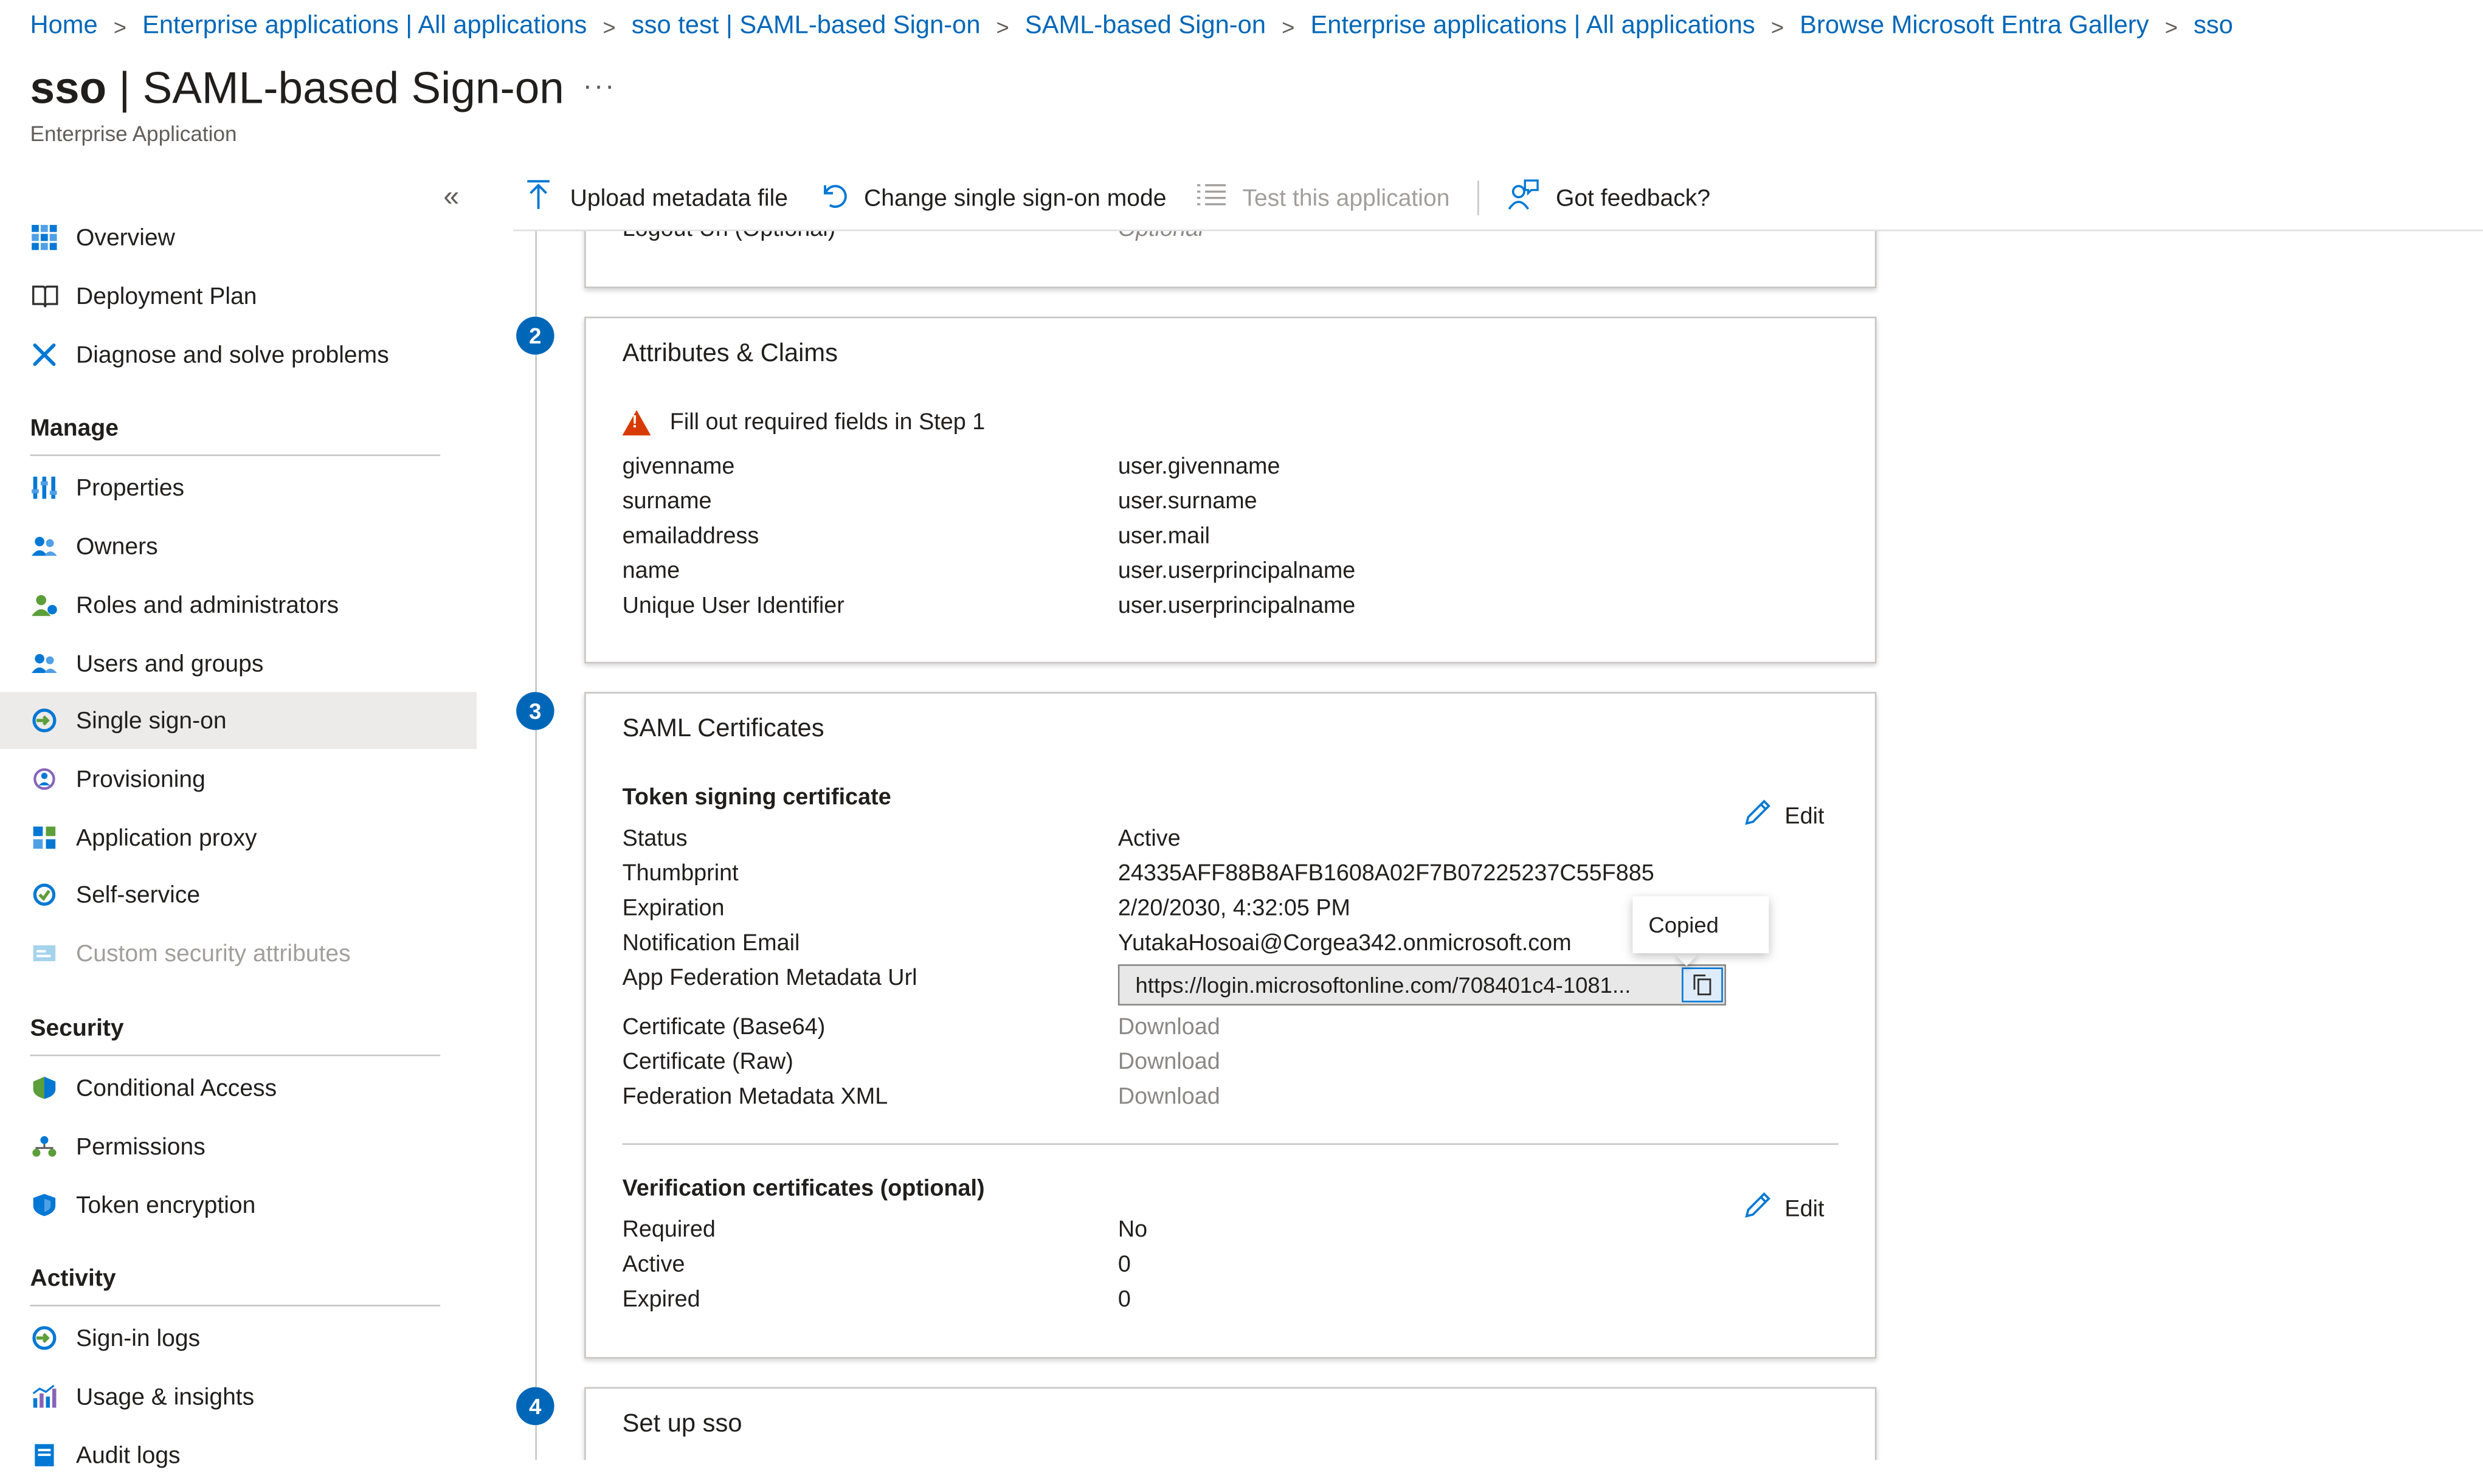 The image size is (2483, 1484). I want to click on sidebar-item-users-groups: Users and groups, so click(238, 663).